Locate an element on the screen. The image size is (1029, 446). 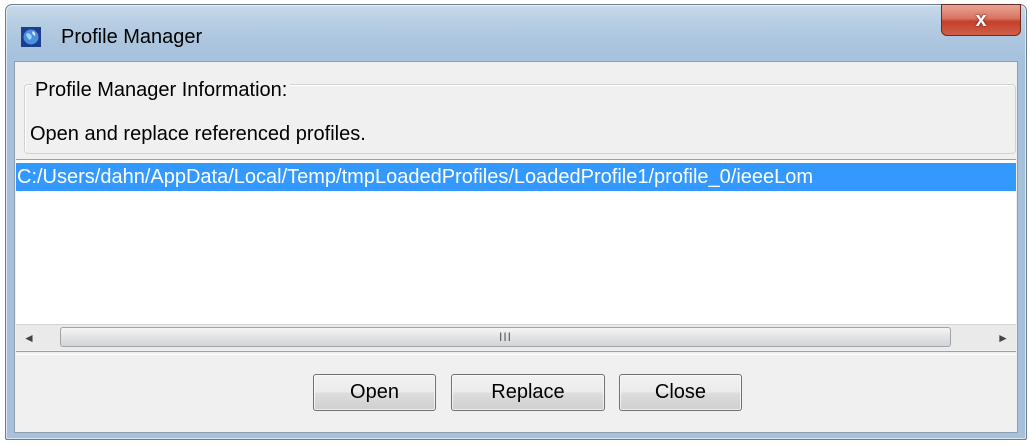
info-description: Open and replace referenced profiles. is located at coordinates (198, 134).